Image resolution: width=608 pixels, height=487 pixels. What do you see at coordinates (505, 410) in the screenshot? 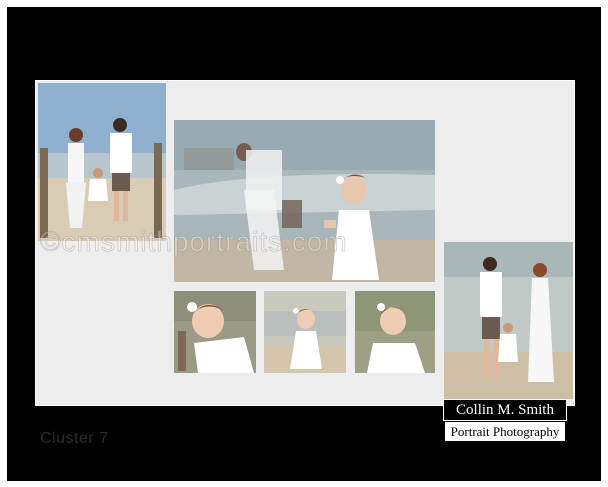
I see `logo-name: Collin M. Smith` at bounding box center [505, 410].